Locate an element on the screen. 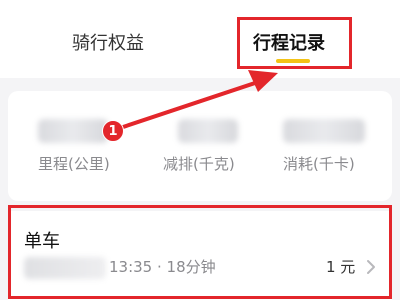 This screenshot has height=300, width=400. tab-riding-rights: 骑行权益 is located at coordinates (108, 44).